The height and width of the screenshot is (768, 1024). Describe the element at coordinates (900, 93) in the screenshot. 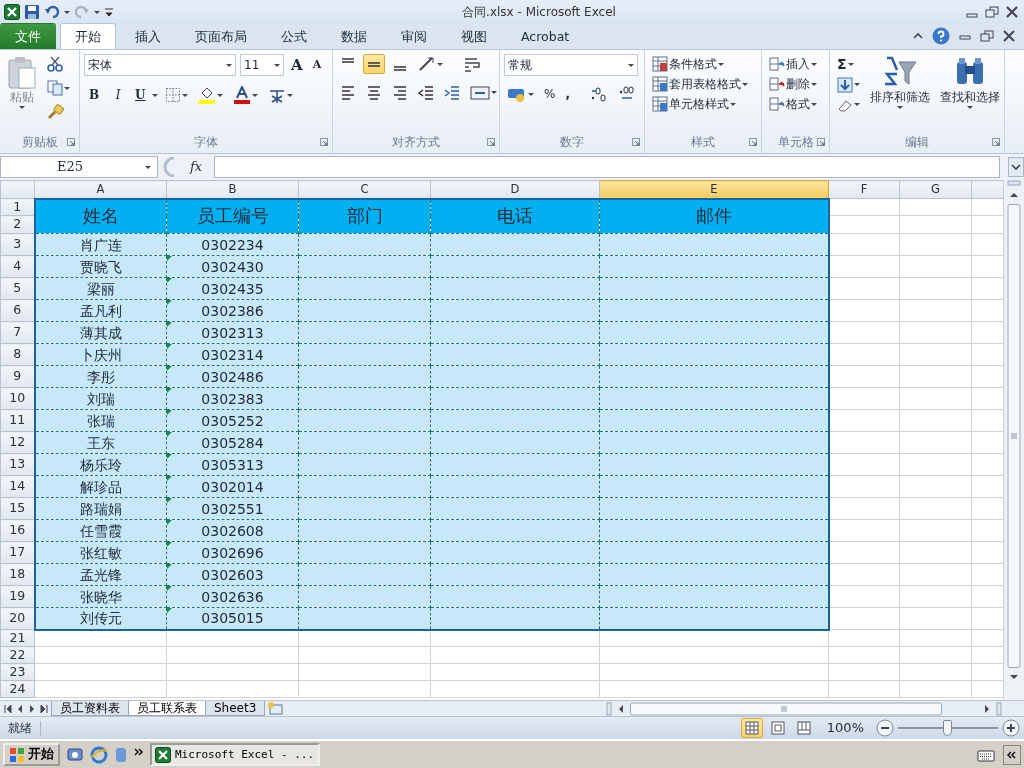

I see `sort-filter-button: 排序和筛选` at that location.